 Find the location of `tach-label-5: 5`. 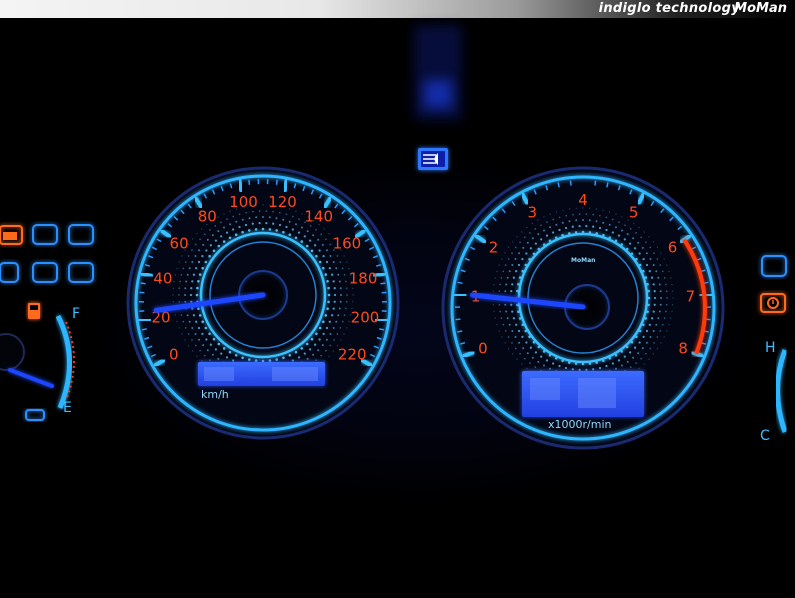

tach-label-5: 5 is located at coordinates (634, 213).